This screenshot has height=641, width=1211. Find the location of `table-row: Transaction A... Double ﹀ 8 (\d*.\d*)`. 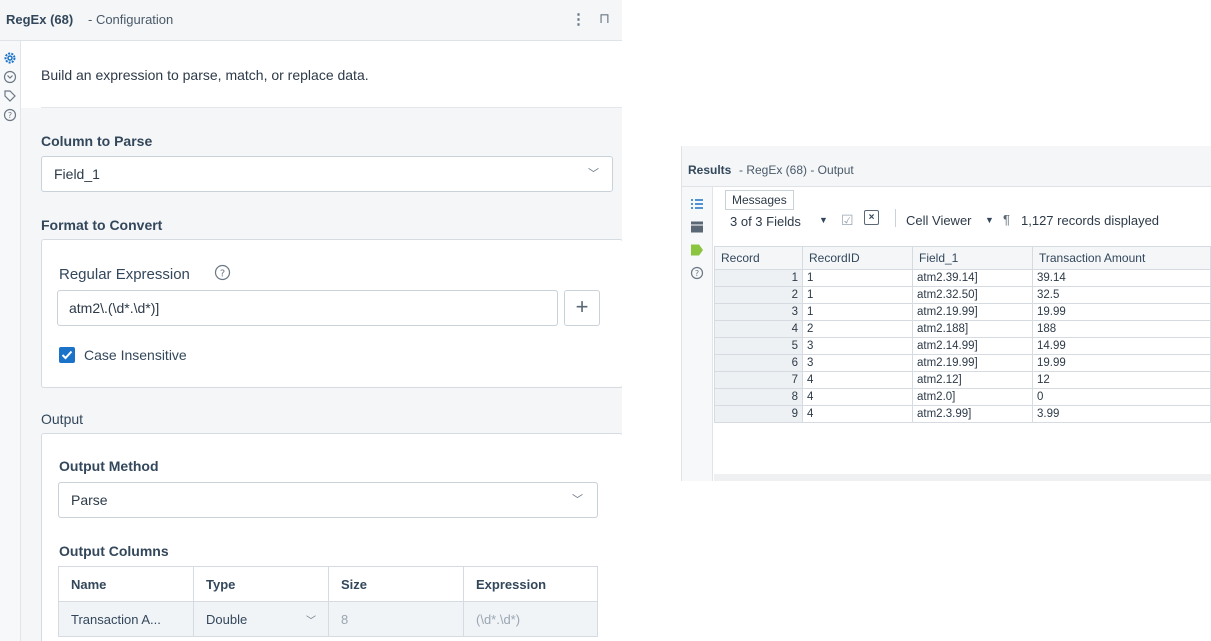

table-row: Transaction A... Double ﹀ 8 (\d*.\d*) is located at coordinates (328, 619).